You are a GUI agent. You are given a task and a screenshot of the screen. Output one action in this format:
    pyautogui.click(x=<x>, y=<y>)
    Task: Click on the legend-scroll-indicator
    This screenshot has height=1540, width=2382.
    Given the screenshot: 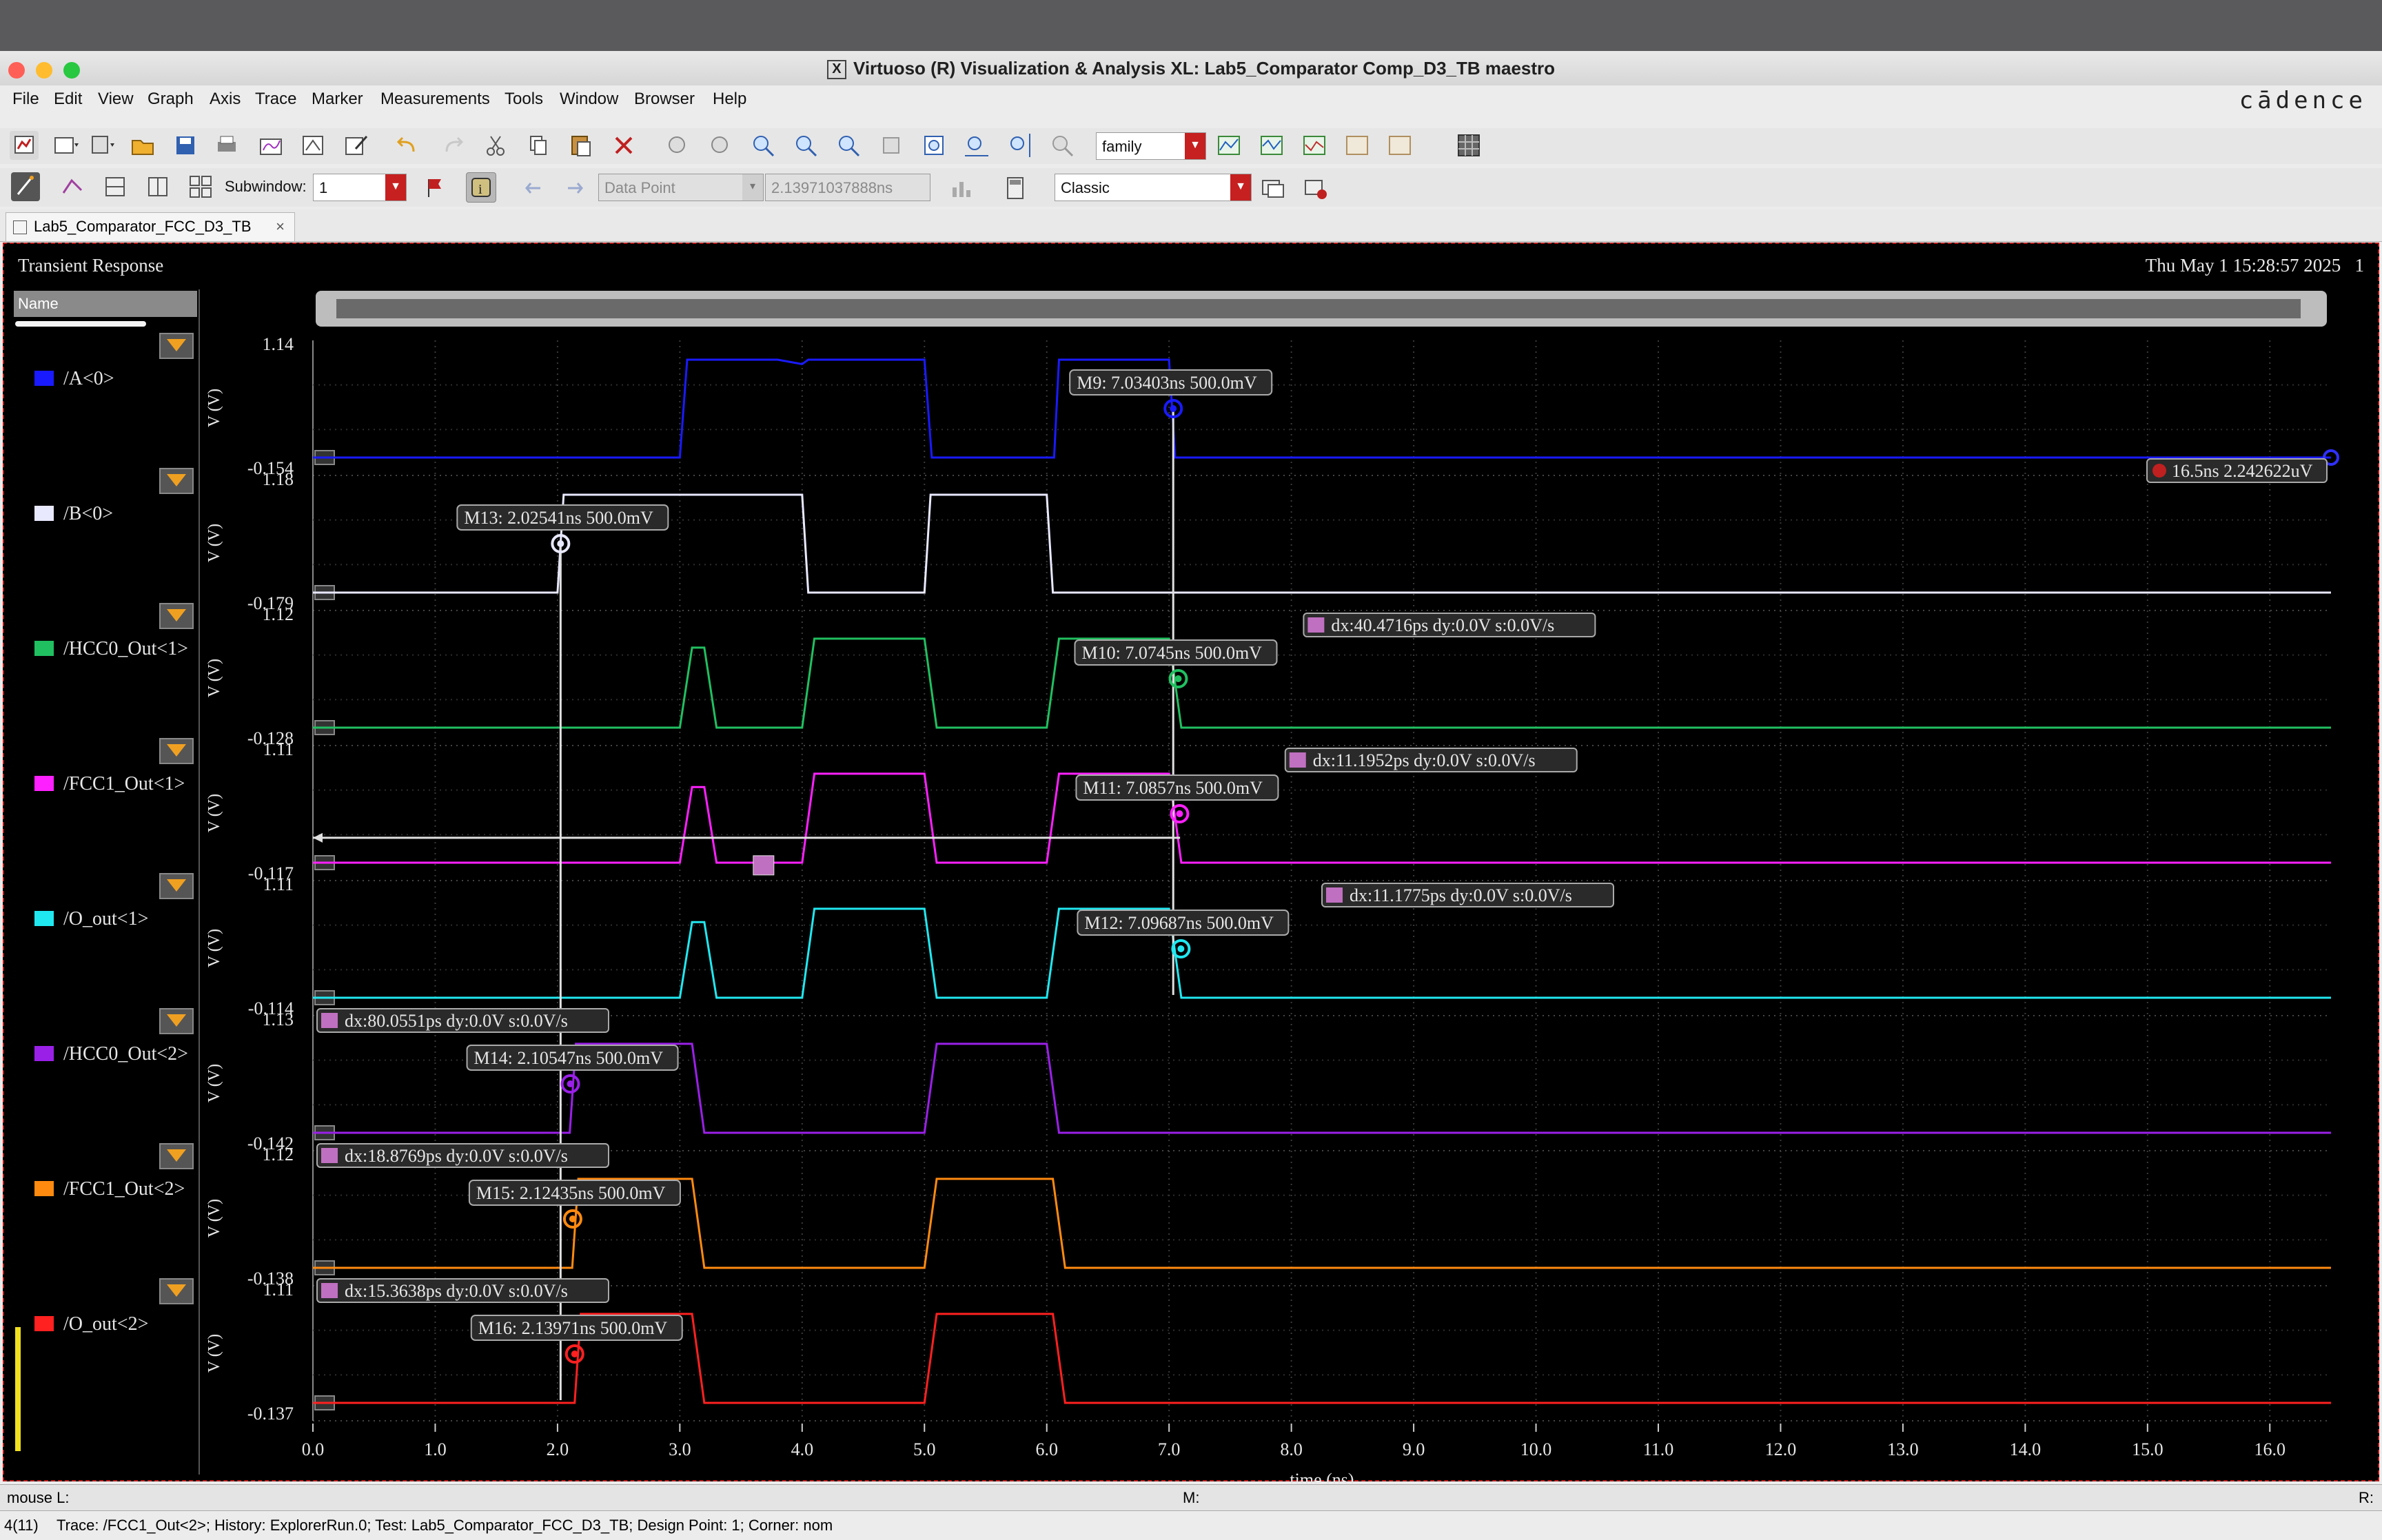 What is the action you would take?
    pyautogui.click(x=80, y=324)
    